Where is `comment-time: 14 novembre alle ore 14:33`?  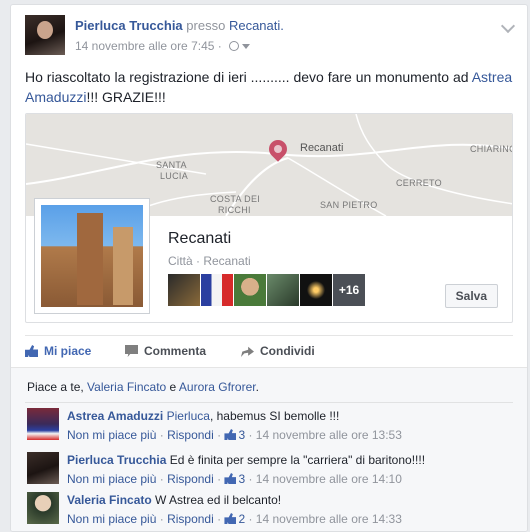
comment-time: 14 novembre alle ore 14:33 is located at coordinates (329, 519).